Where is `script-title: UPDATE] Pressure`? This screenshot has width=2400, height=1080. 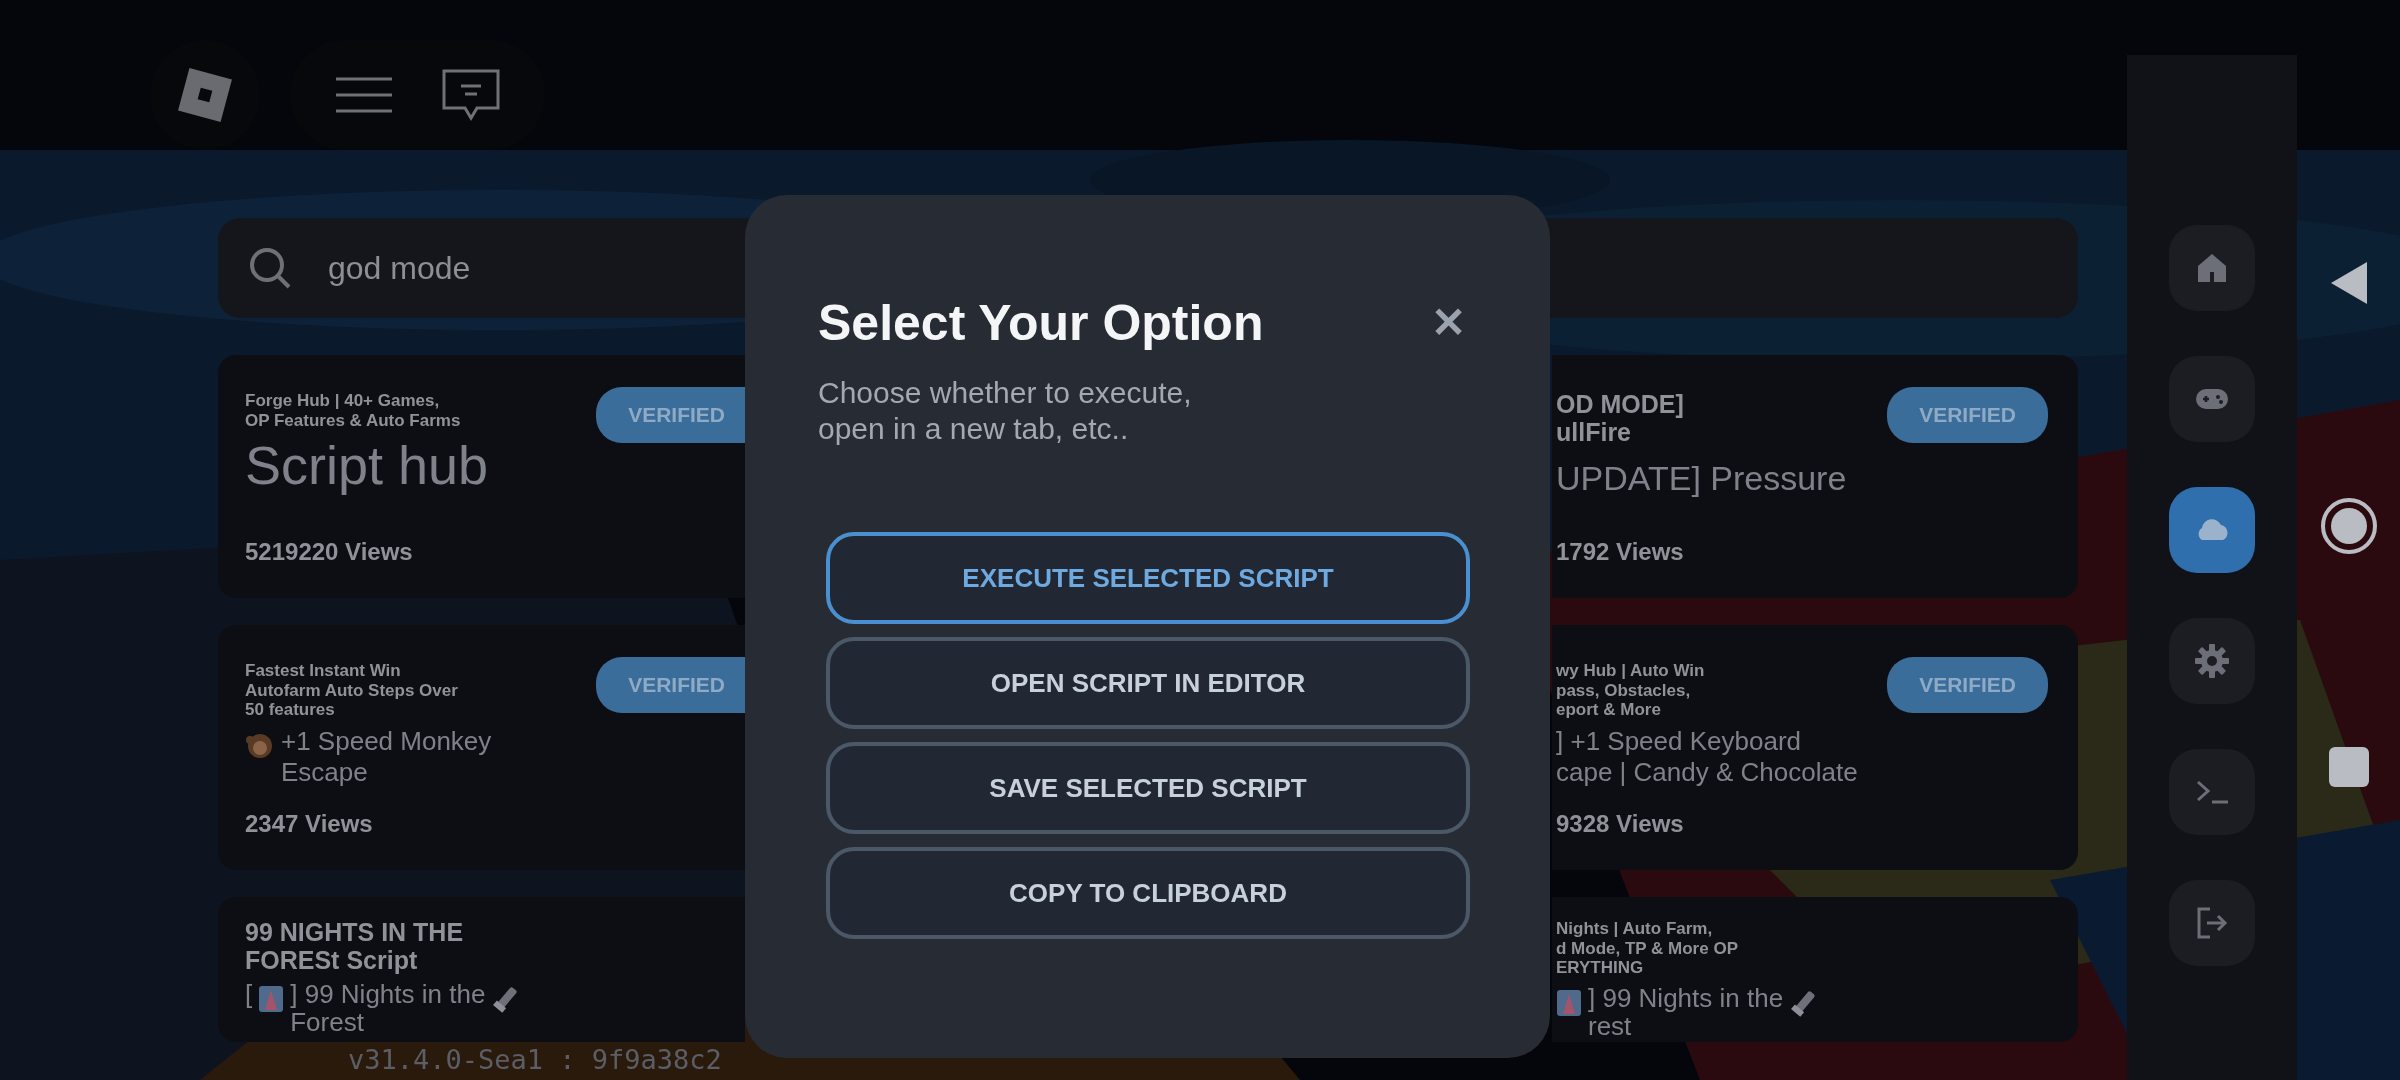
script-title: UPDATE] Pressure is located at coordinates (1701, 478).